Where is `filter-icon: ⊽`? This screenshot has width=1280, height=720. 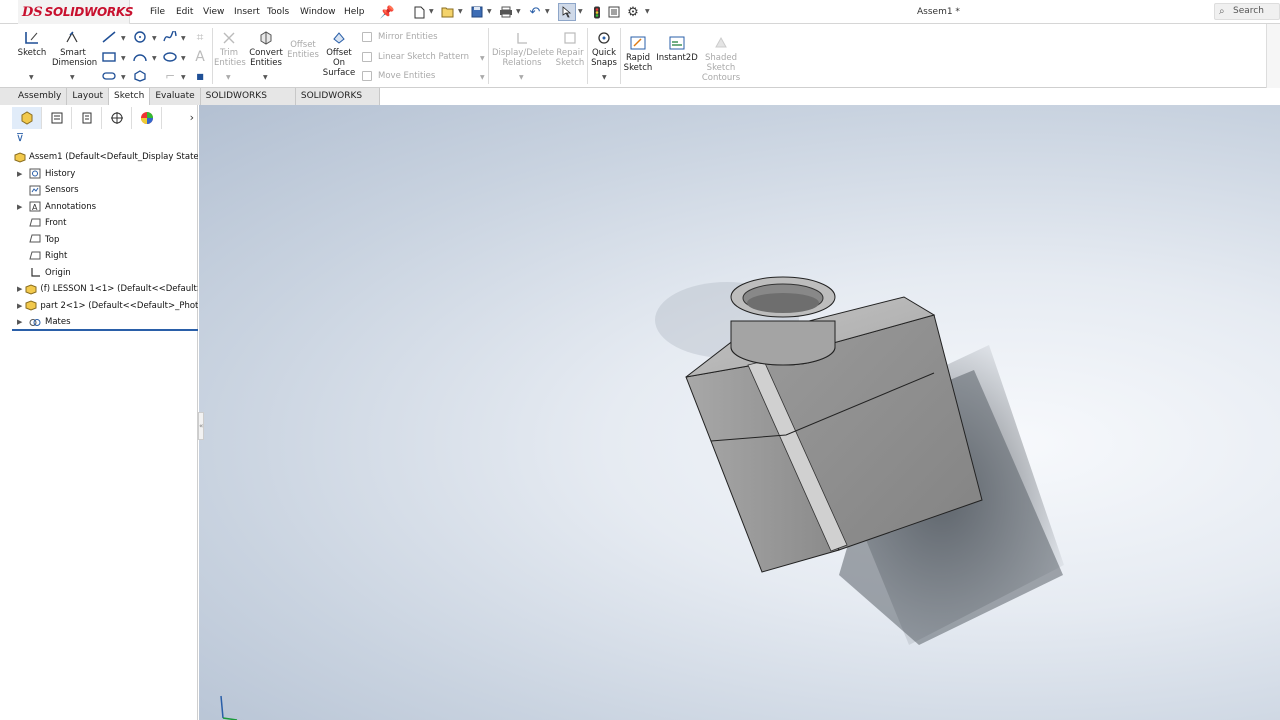
filter-icon: ⊽ is located at coordinates (20, 137).